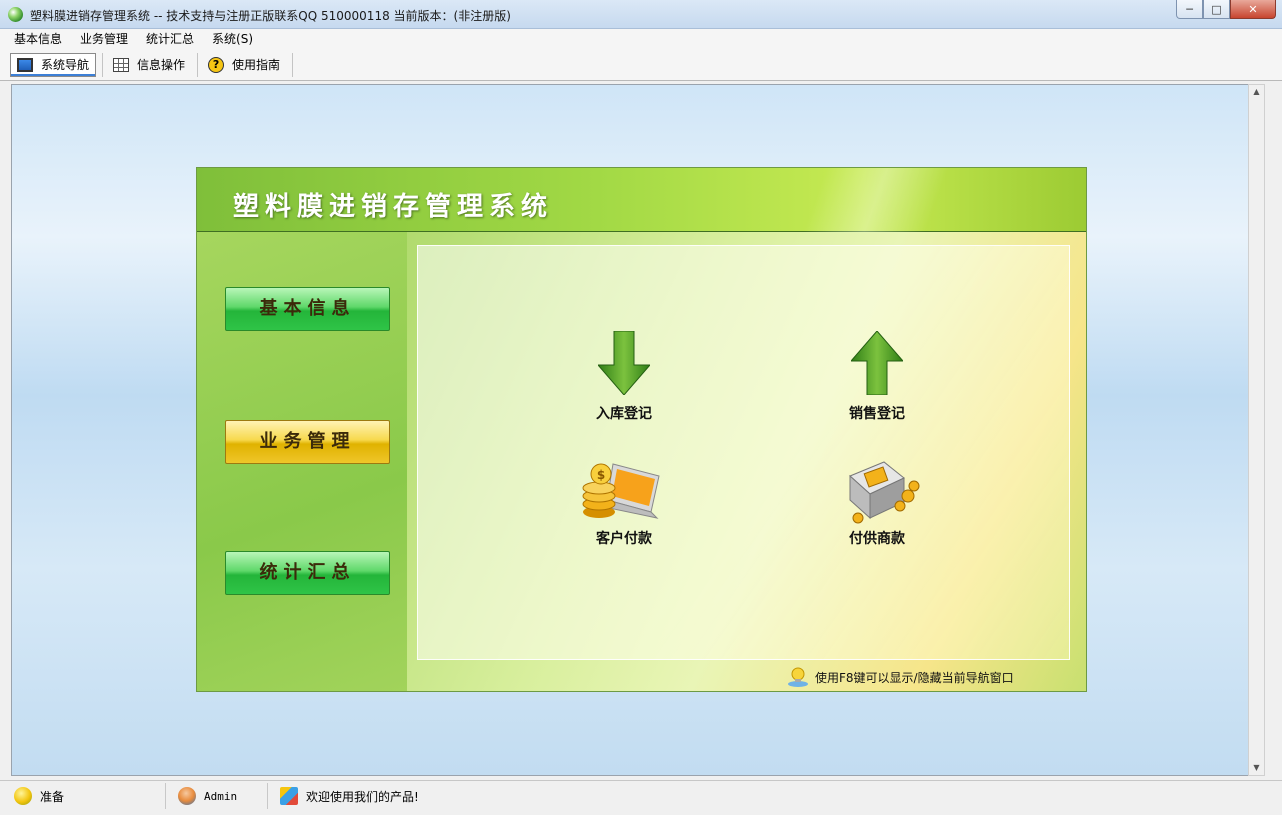 This screenshot has width=1282, height=815. What do you see at coordinates (877, 539) in the screenshot?
I see `nav-item-supplier-payment-label: 付供商款` at bounding box center [877, 539].